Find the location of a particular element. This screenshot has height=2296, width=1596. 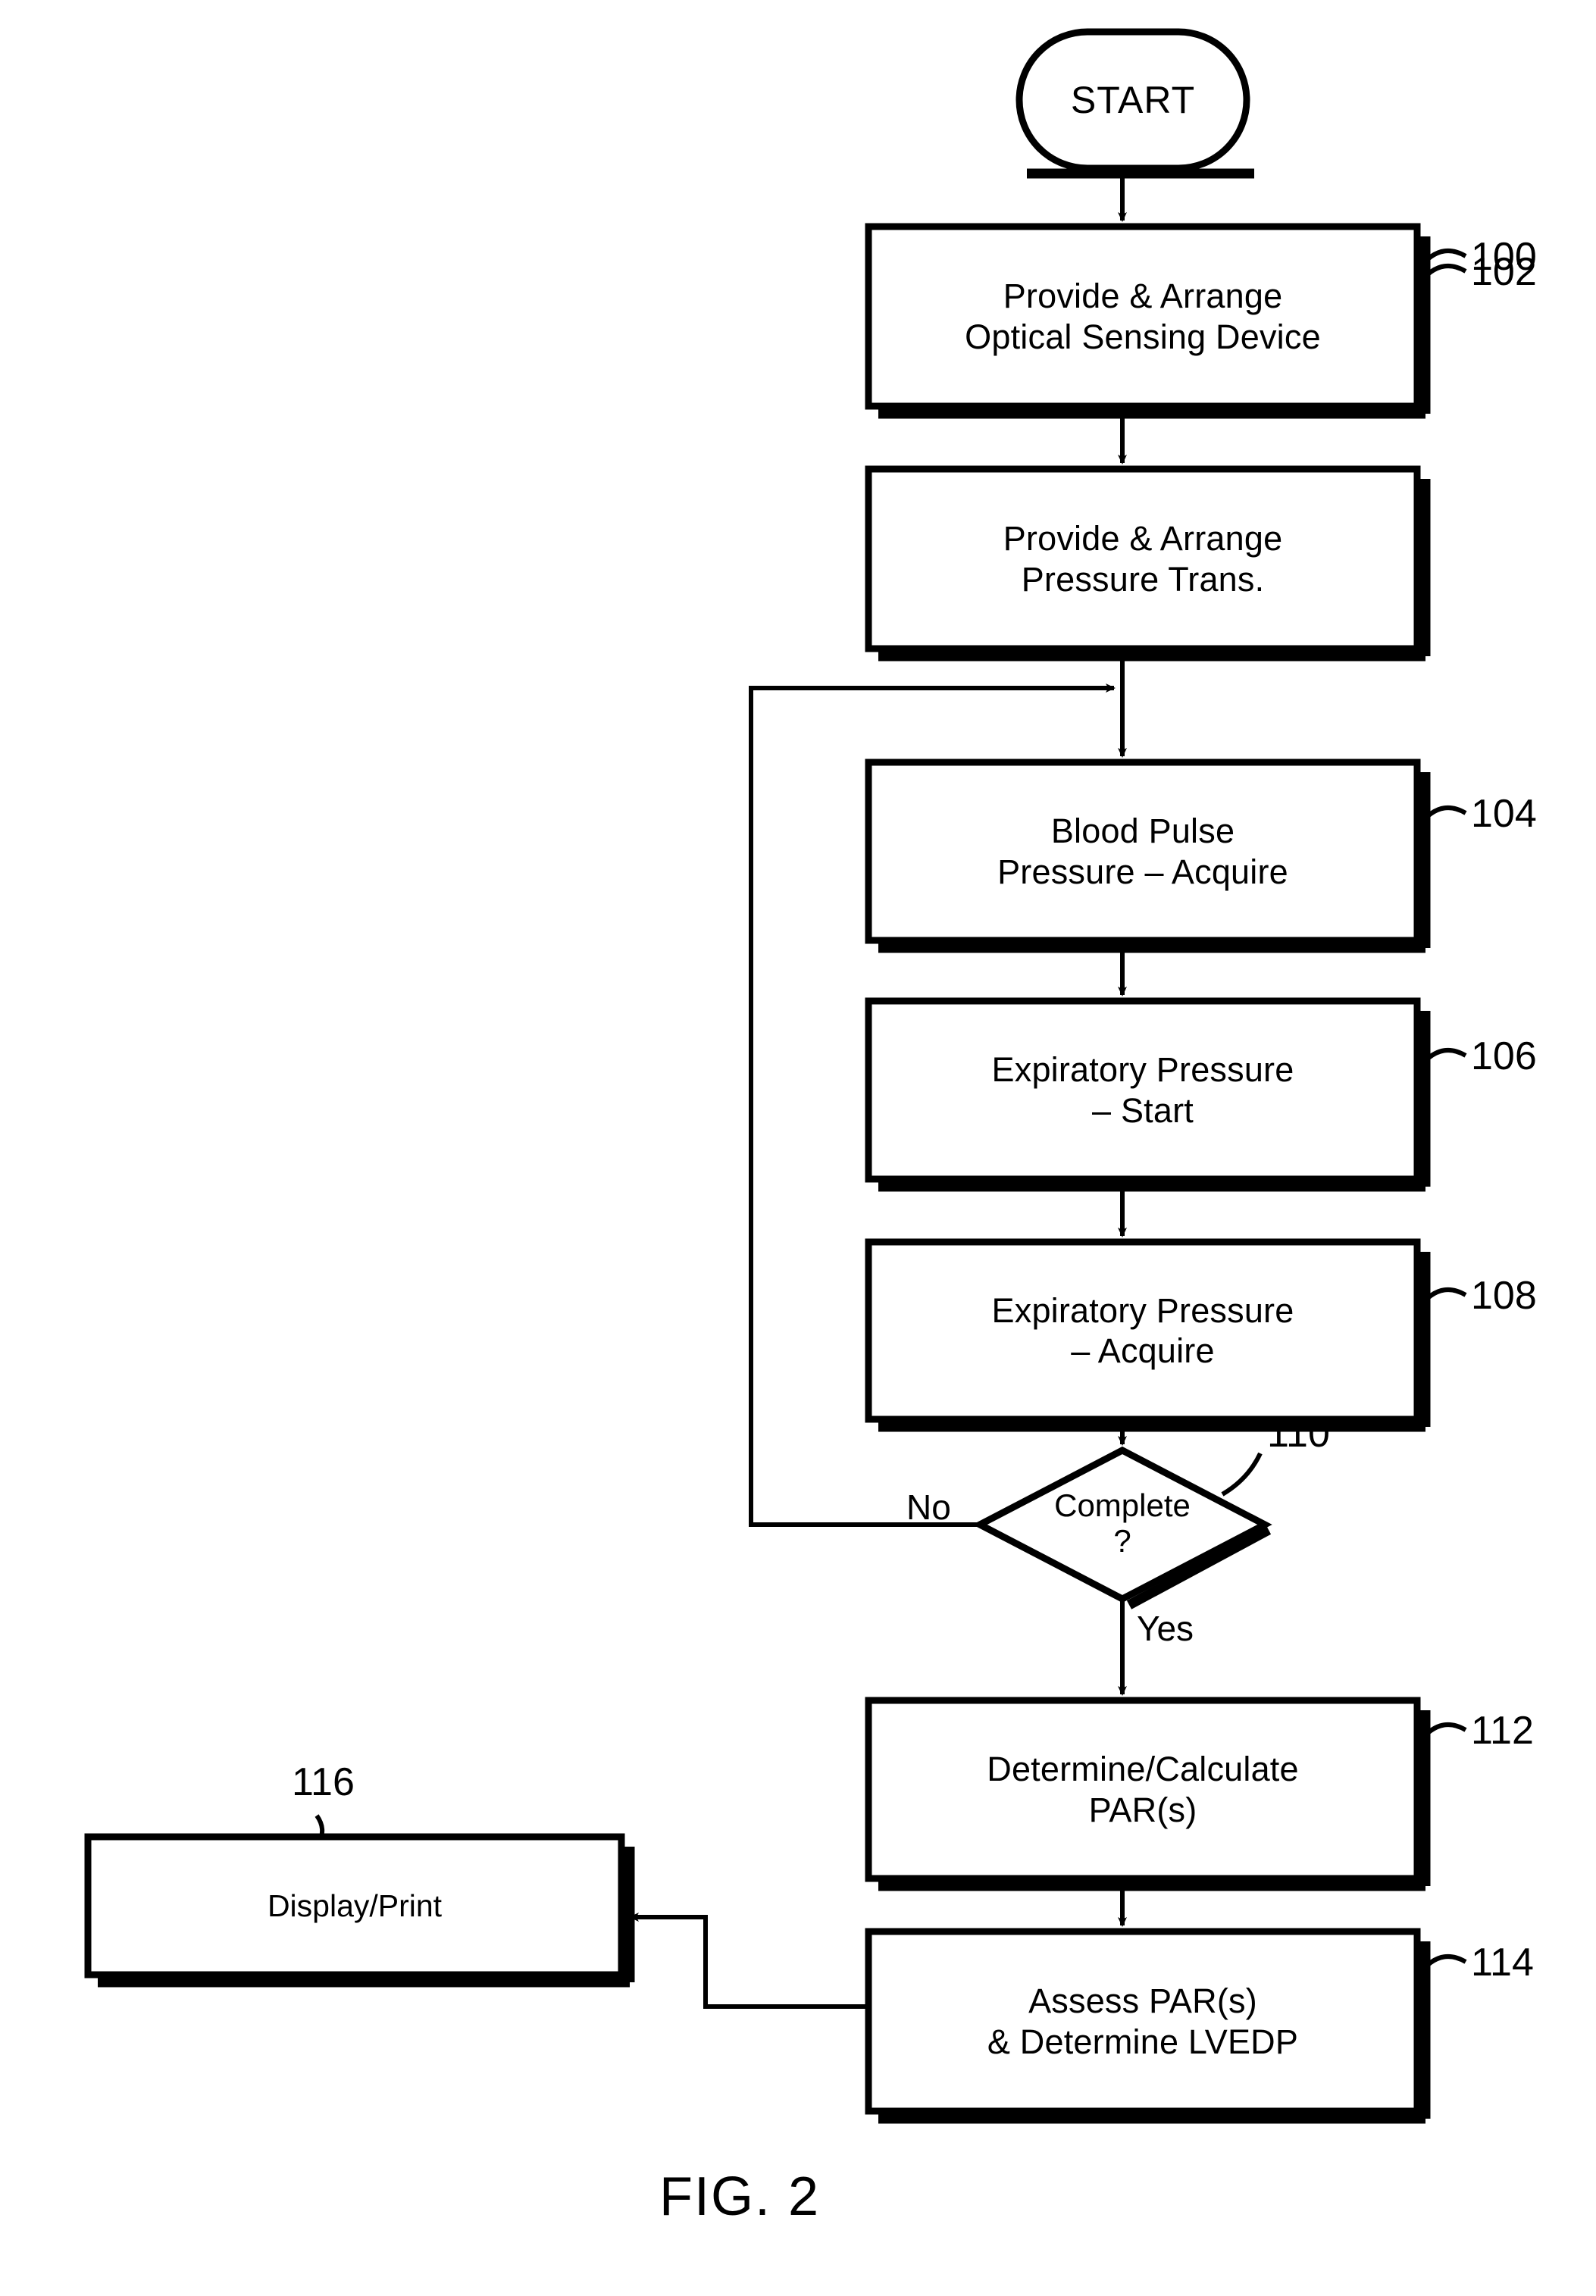

figure-caption: FIG. 2 is located at coordinates (740, 2197).